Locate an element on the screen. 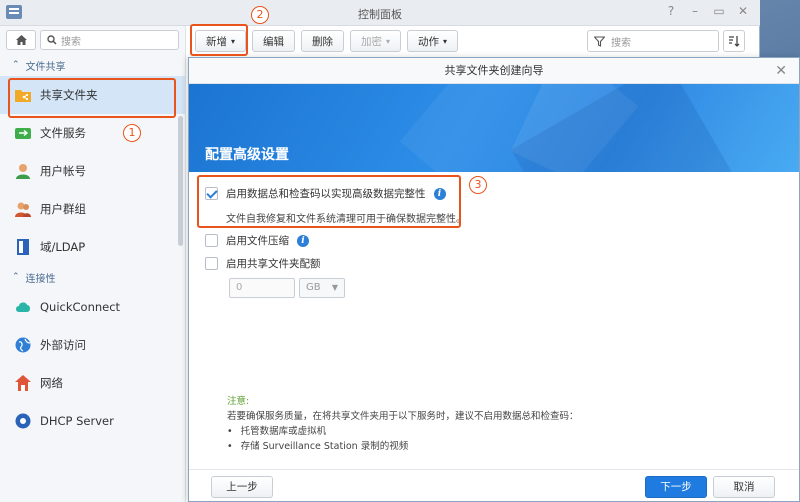  home-icon is located at coordinates (21, 40).